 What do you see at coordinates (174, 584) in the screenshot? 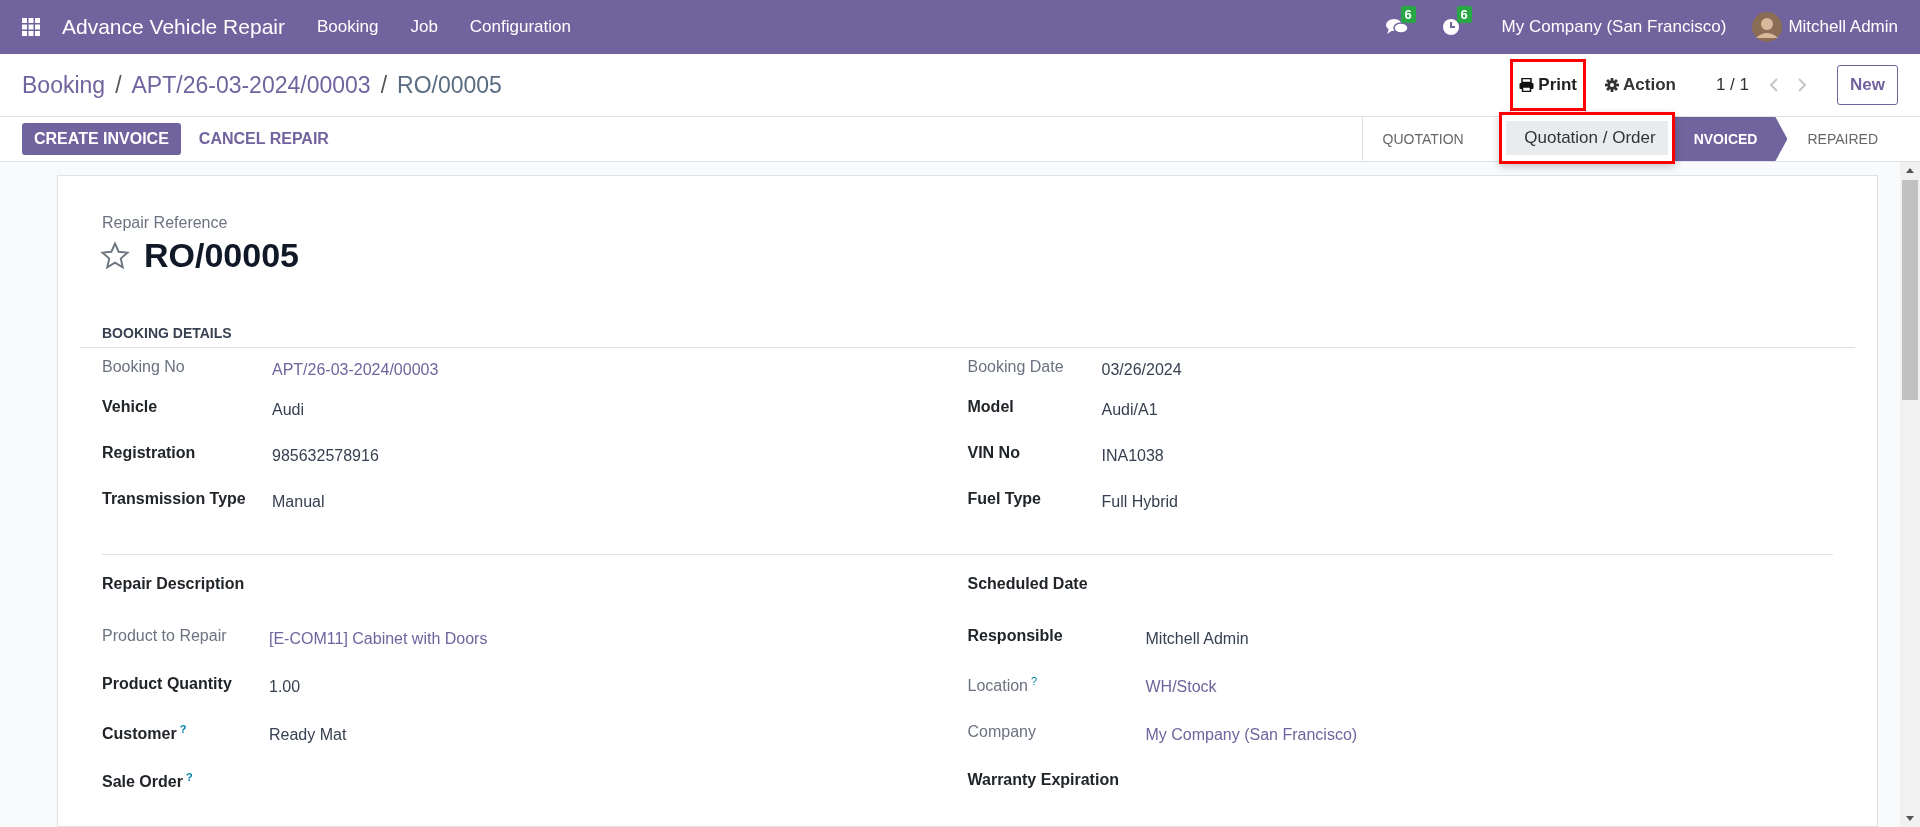
I see `field-label: Repair Description` at bounding box center [174, 584].